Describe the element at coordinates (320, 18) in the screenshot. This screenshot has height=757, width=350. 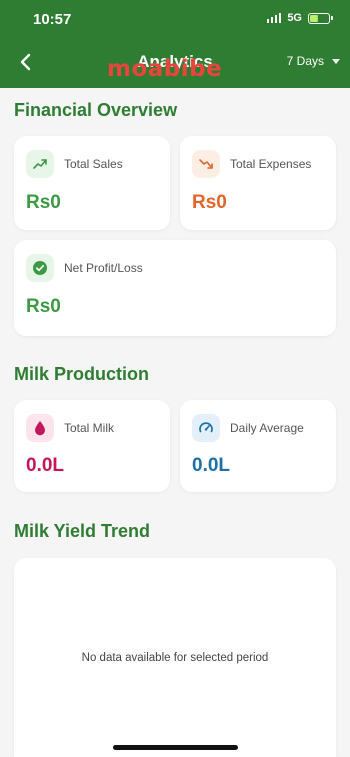
I see `battery-icon: ⚡` at that location.